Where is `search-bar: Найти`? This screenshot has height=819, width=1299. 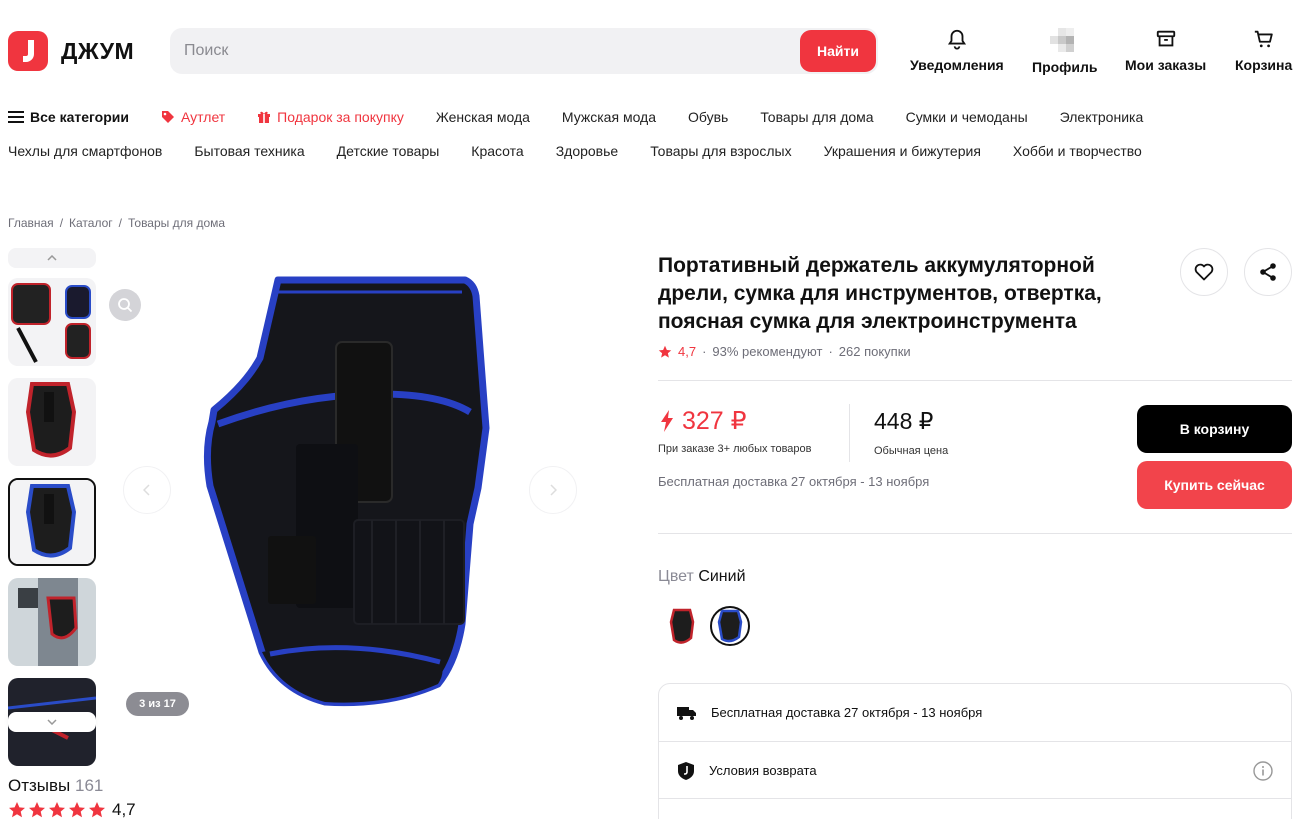 search-bar: Найти is located at coordinates (524, 51).